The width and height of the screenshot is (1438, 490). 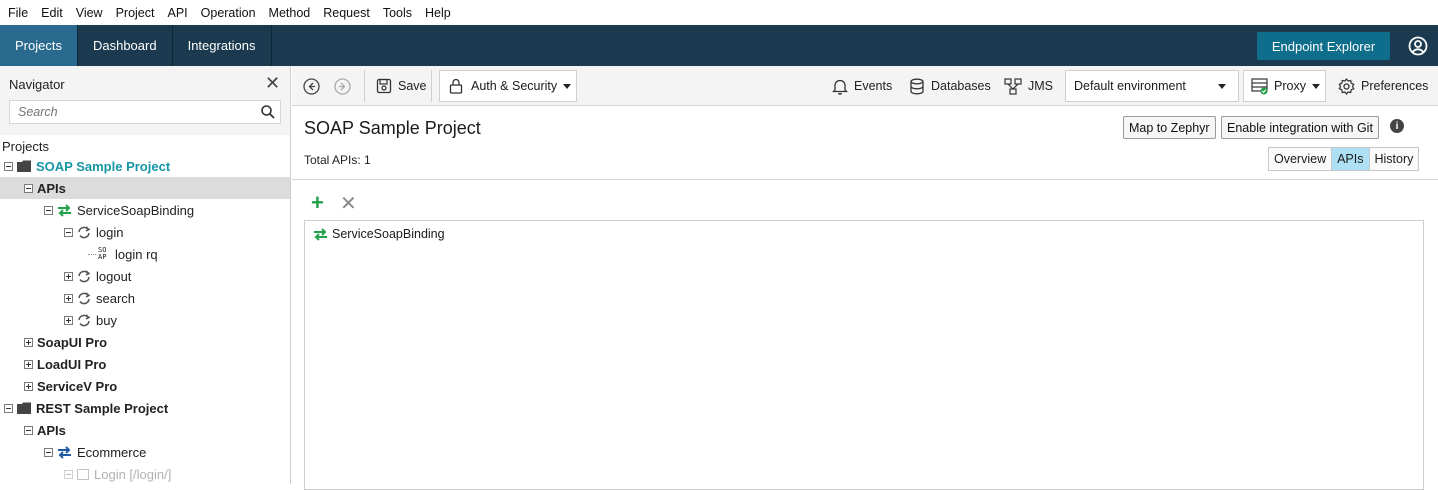 I want to click on tab-apis: APIs, so click(x=1351, y=159).